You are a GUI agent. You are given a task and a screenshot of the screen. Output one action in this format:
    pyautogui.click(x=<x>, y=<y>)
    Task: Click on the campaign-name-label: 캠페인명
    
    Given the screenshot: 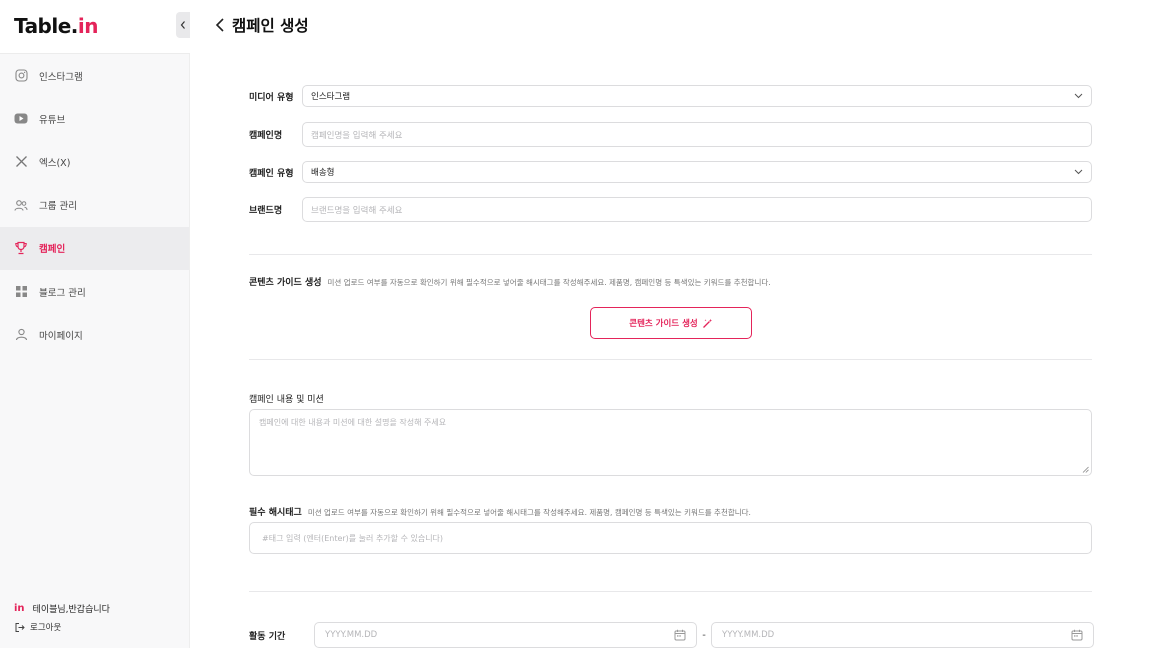 What is the action you would take?
    pyautogui.click(x=266, y=136)
    